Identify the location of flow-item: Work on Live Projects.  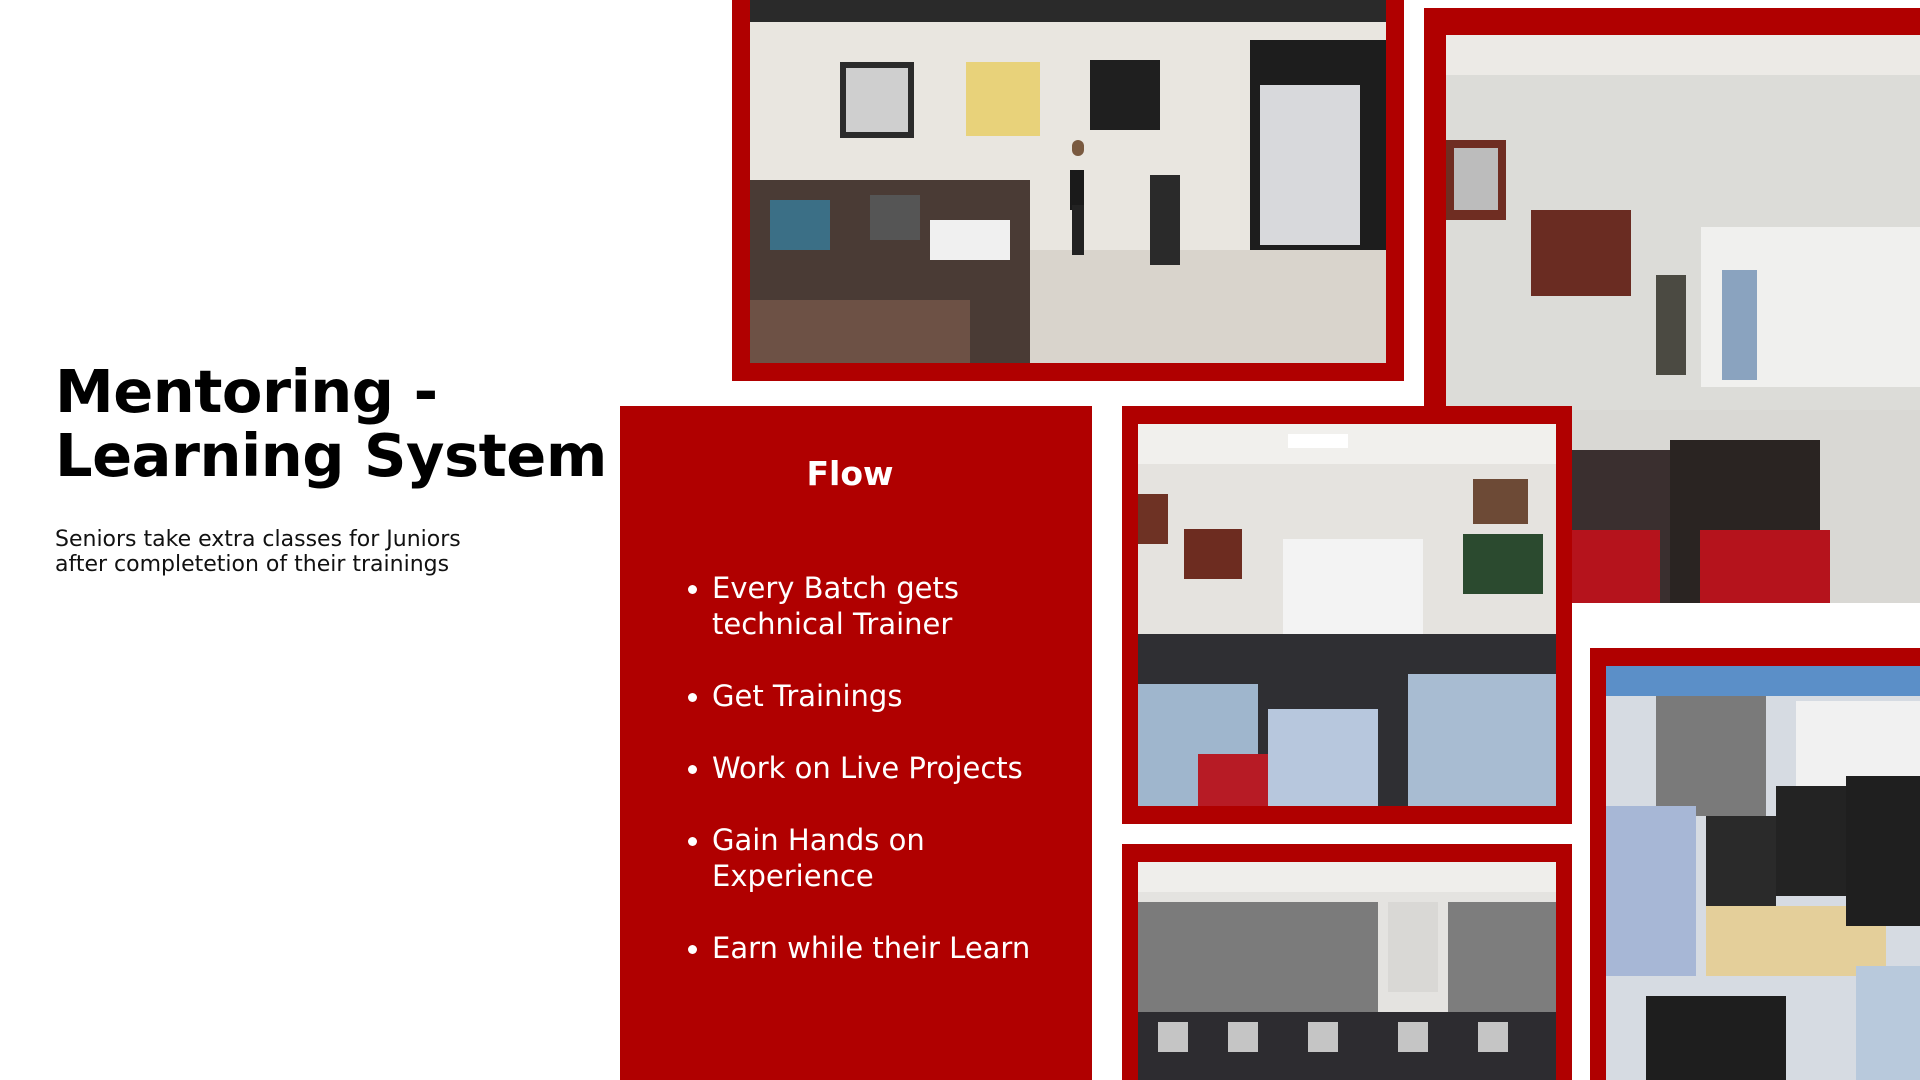
(885, 768).